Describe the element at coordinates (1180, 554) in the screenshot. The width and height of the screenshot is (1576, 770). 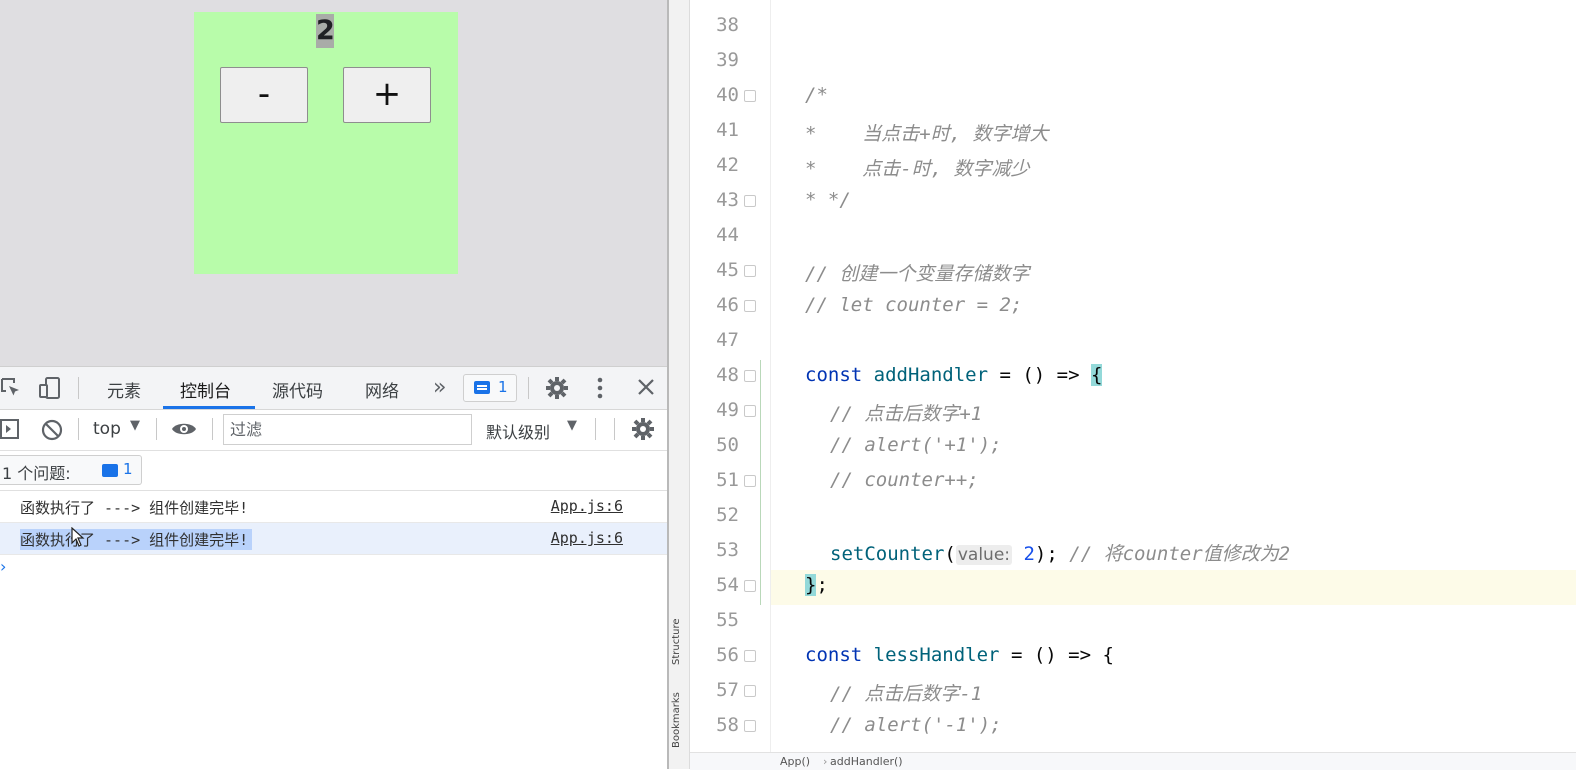
I see `inline-comment: // 将counter值修改为2` at that location.